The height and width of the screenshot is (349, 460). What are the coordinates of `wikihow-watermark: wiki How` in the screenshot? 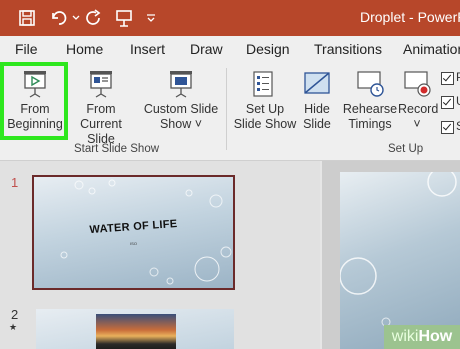 It's located at (422, 337).